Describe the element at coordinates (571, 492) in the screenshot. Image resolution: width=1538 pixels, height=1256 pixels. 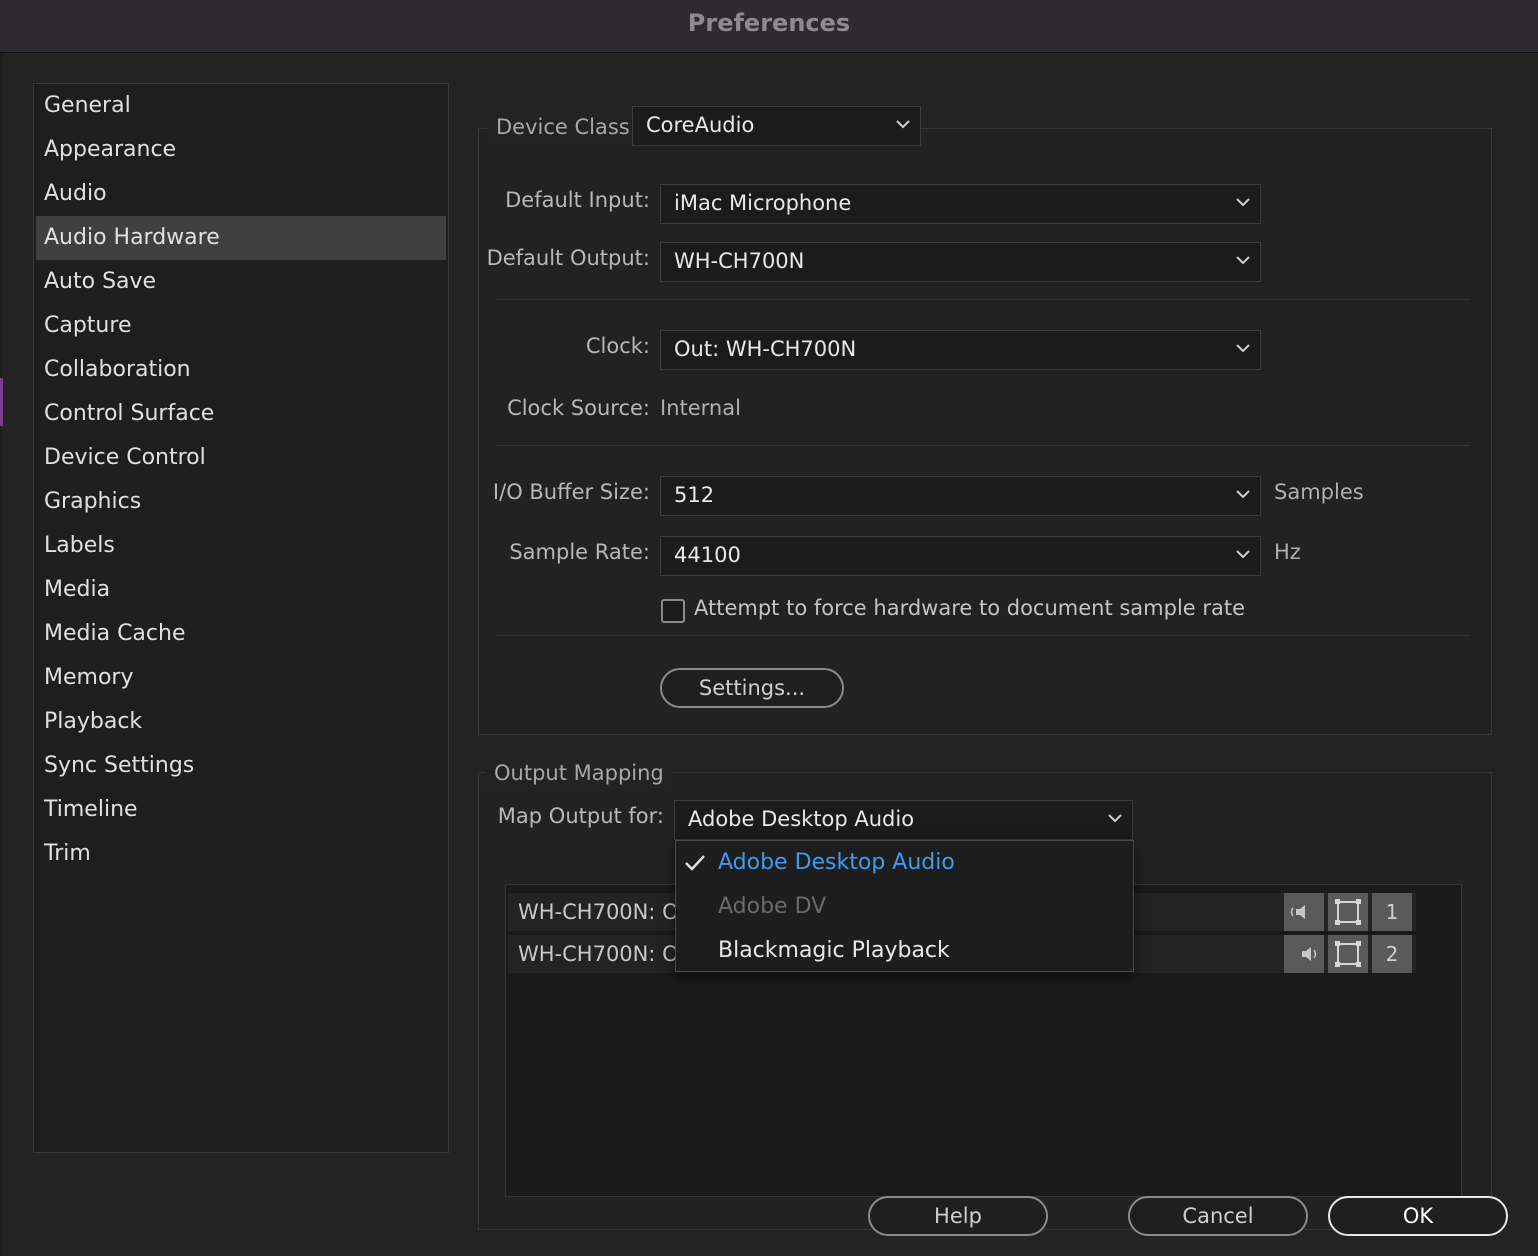
I see `buffer-size-label: I/O Buffer Size:` at that location.